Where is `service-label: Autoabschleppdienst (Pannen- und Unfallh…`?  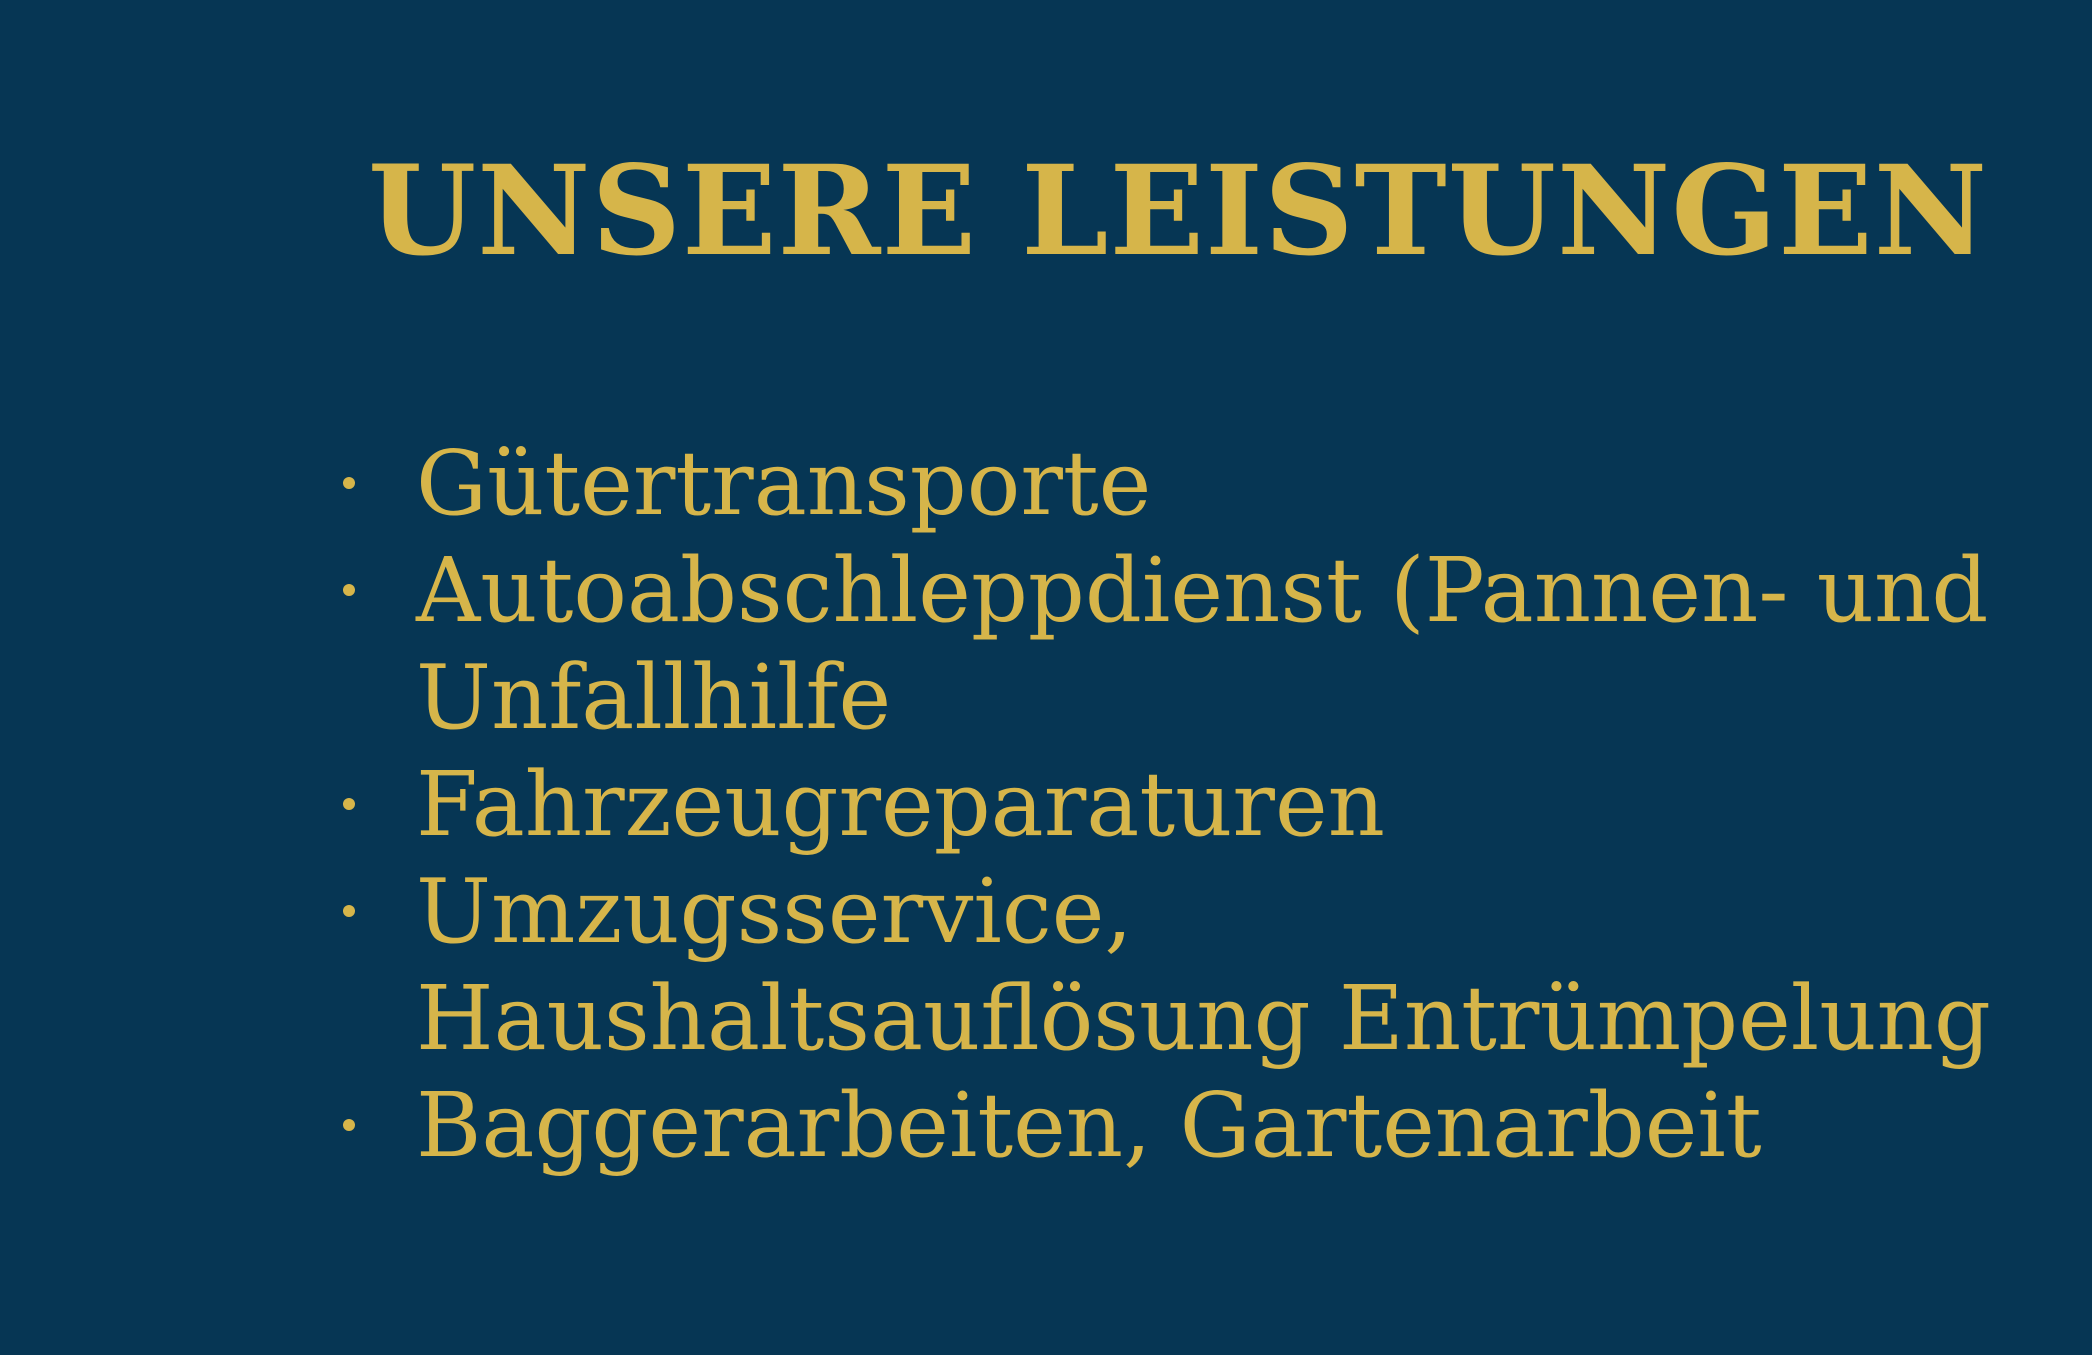 service-label: Autoabschleppdienst (Pannen- und Unfallh… is located at coordinates (1202, 643).